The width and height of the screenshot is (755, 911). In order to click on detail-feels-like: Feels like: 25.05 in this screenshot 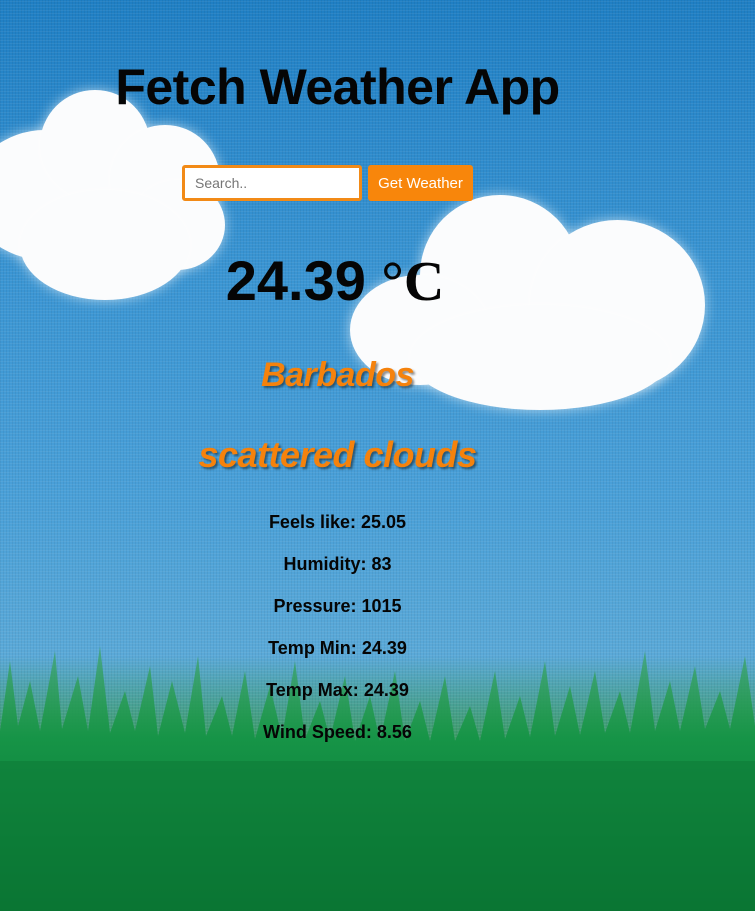, I will do `click(337, 531)`.